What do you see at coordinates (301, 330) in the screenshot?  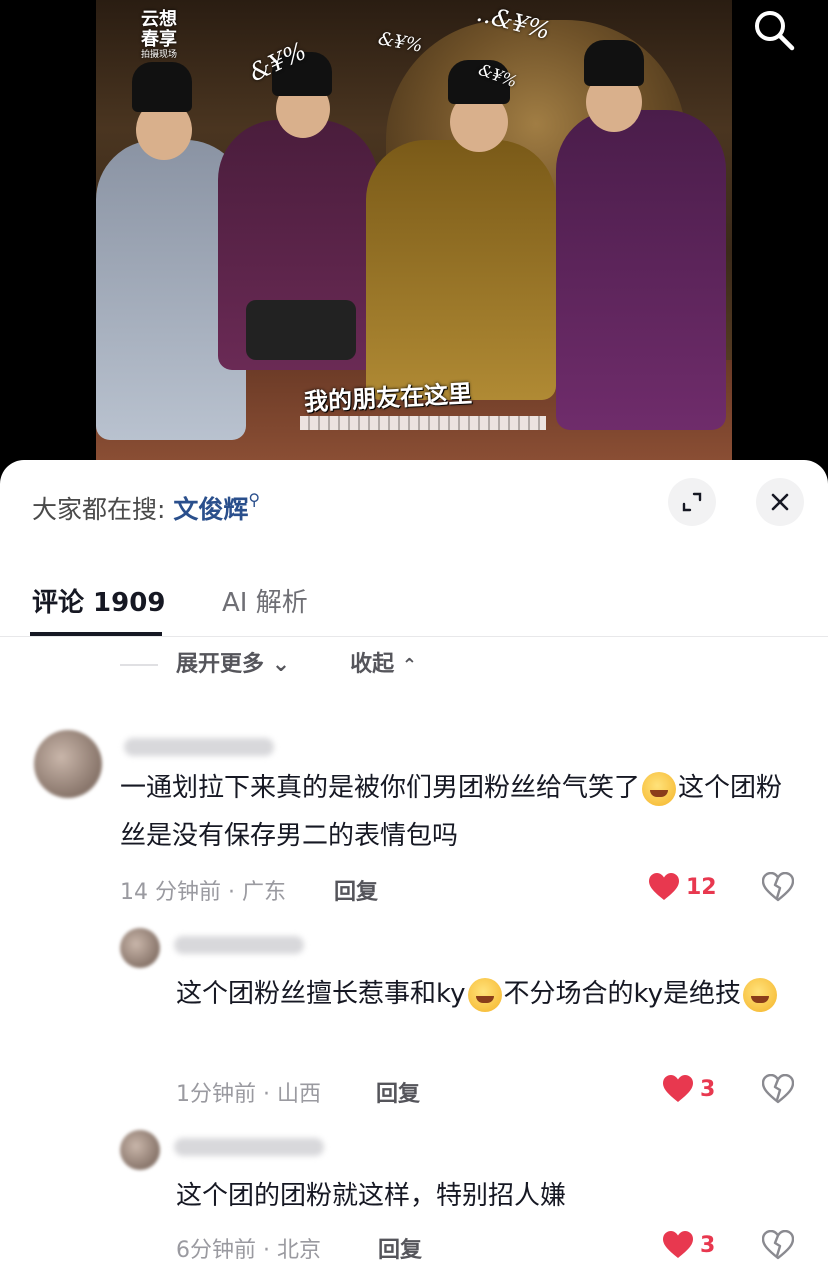 I see `figure-legs` at bounding box center [301, 330].